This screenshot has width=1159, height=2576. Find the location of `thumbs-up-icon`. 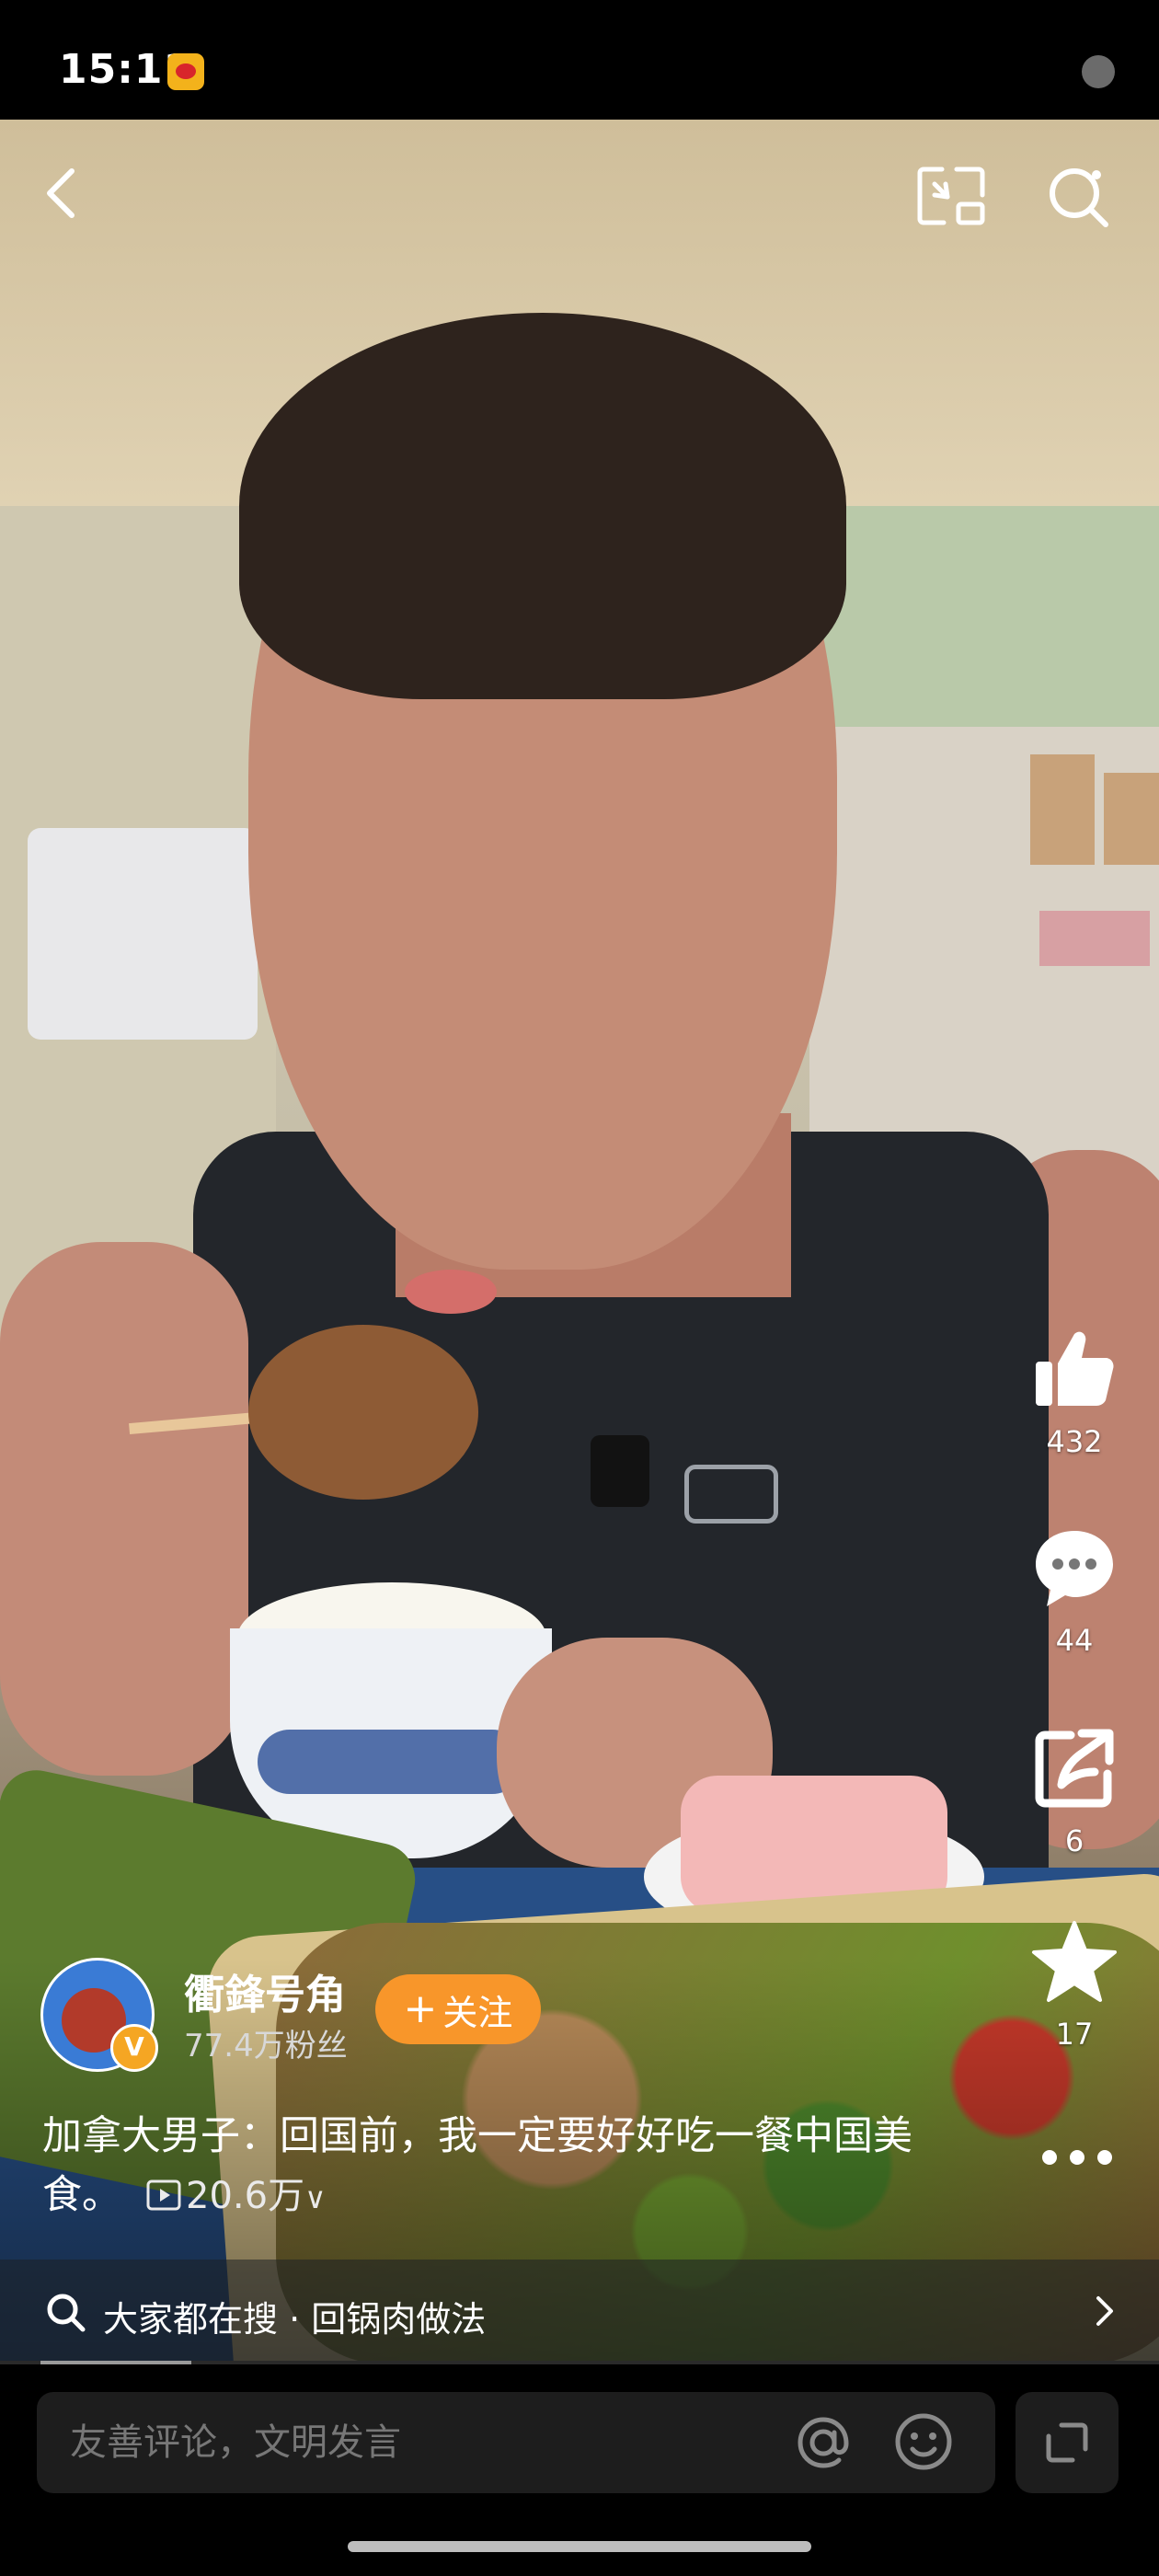

thumbs-up-icon is located at coordinates (1075, 1368).